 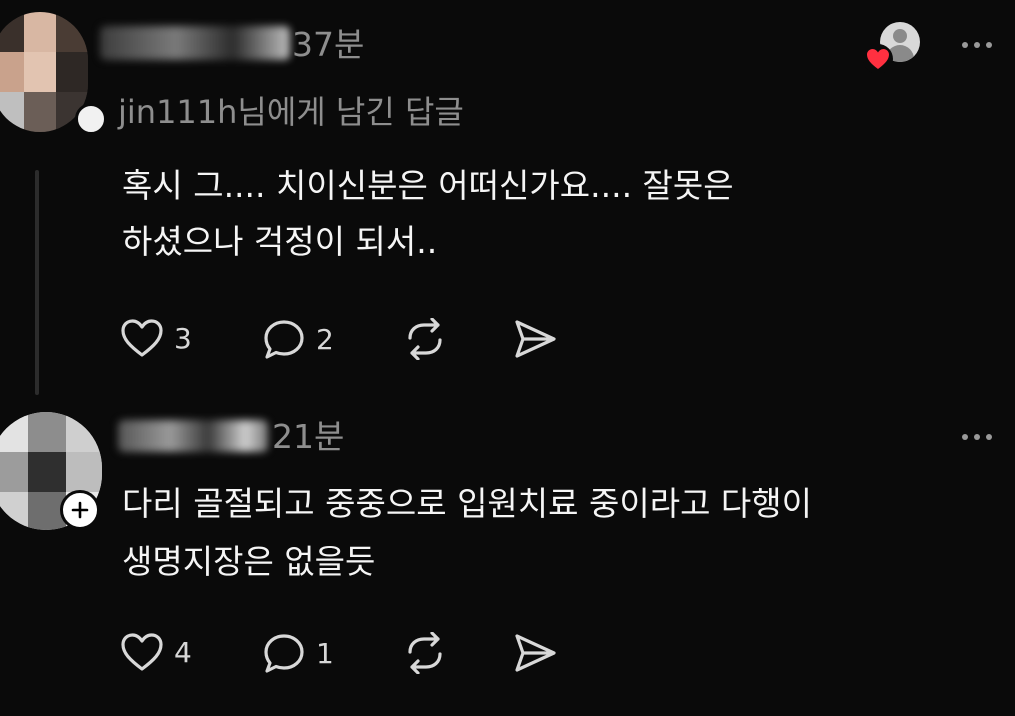 I want to click on reply-button: 1, so click(x=298, y=653).